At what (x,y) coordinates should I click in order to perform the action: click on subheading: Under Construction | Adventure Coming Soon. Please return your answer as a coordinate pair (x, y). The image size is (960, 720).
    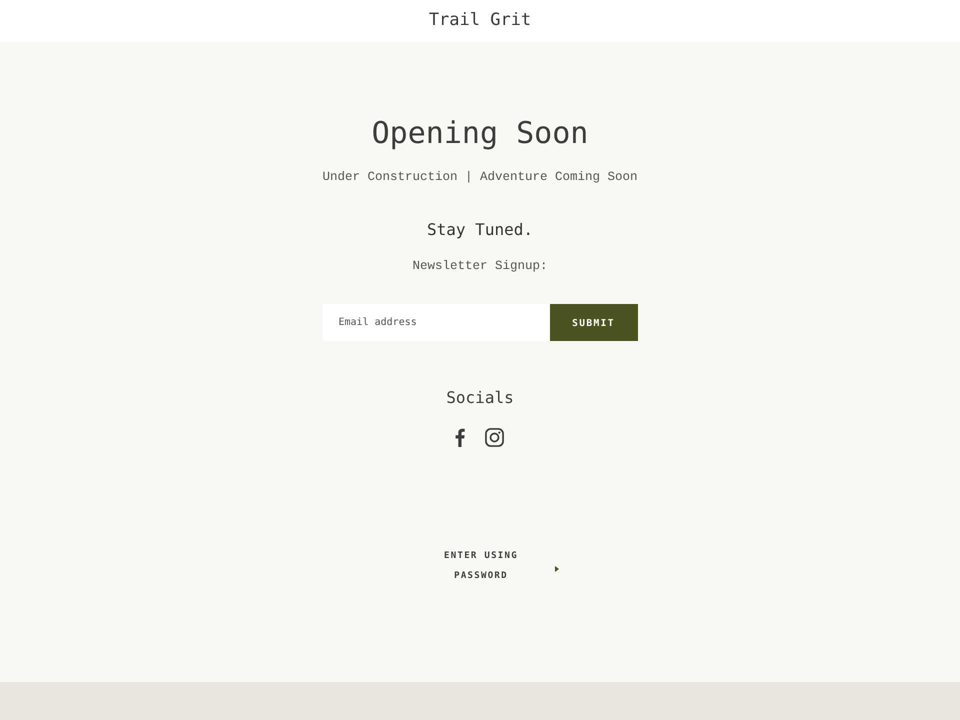
    Looking at the image, I should click on (480, 177).